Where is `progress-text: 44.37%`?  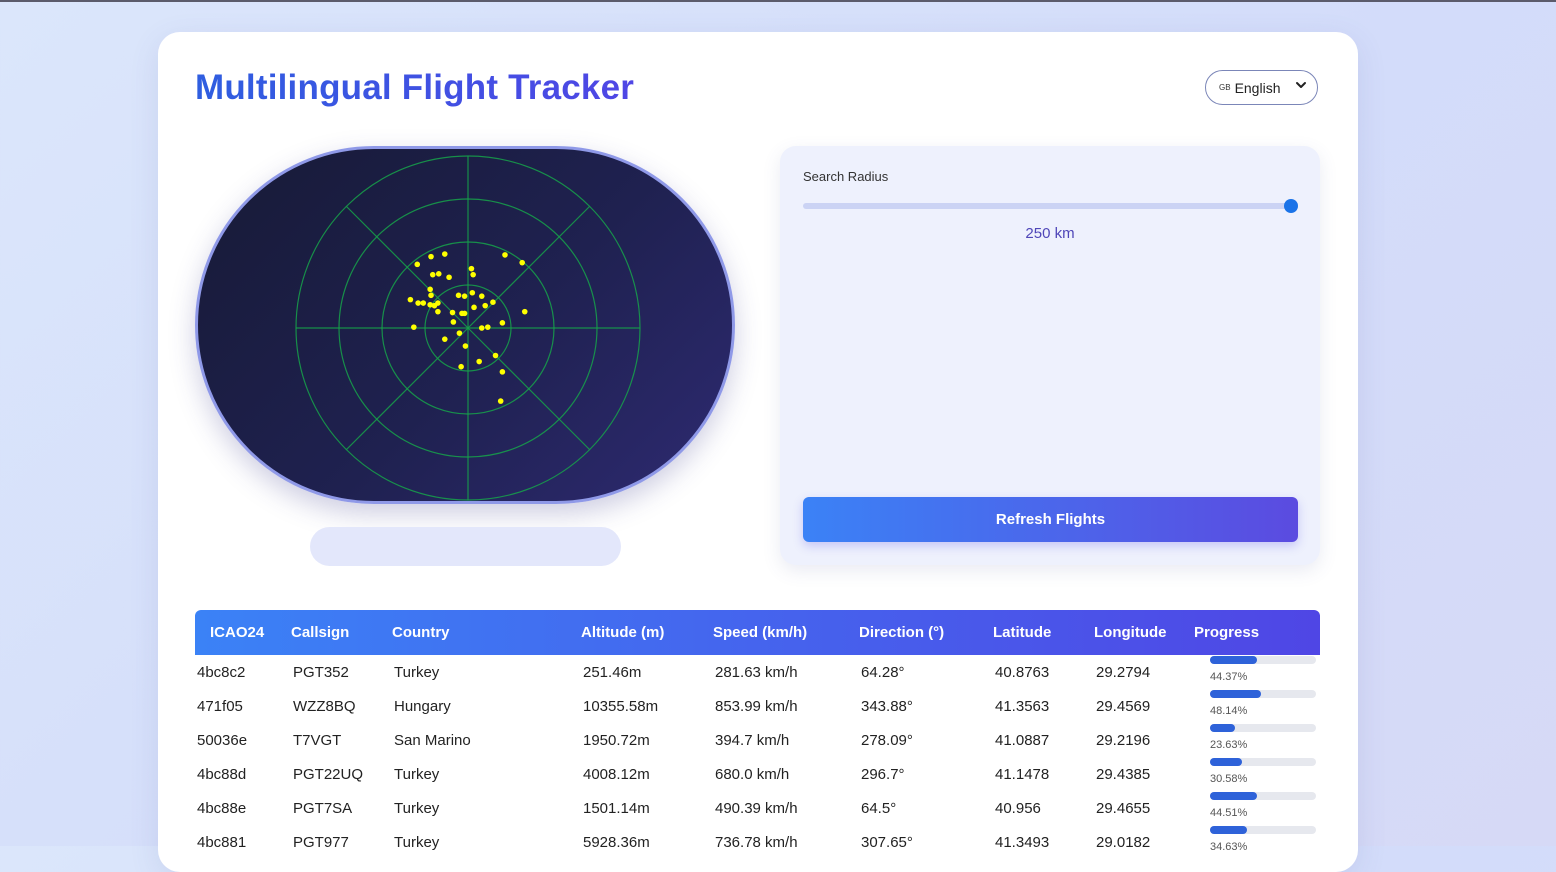
progress-text: 44.37% is located at coordinates (1229, 677).